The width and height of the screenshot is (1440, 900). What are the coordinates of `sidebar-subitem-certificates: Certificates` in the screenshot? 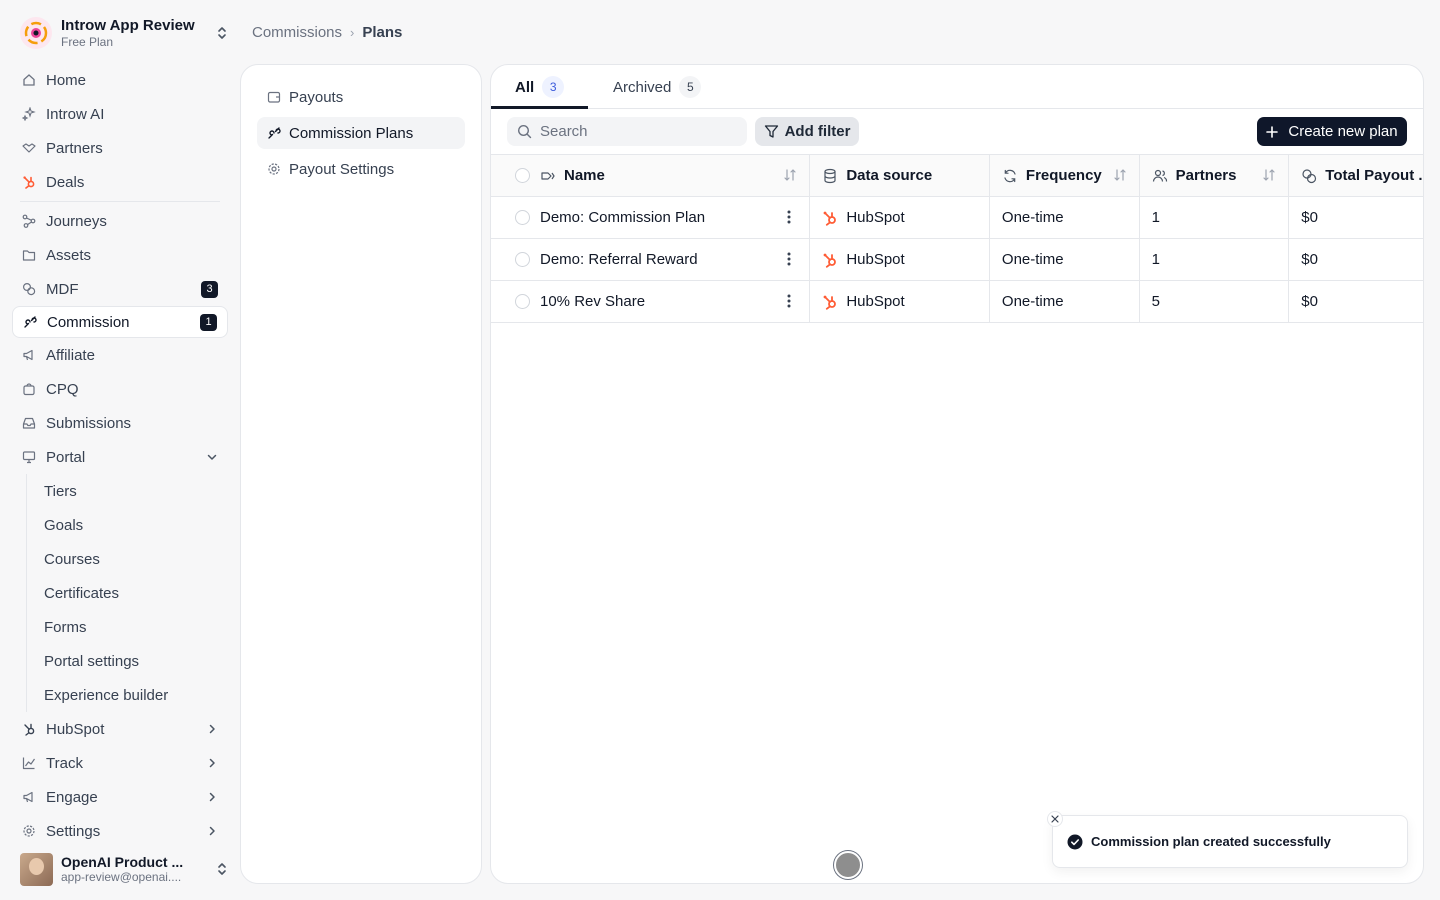 It's located at (120, 593).